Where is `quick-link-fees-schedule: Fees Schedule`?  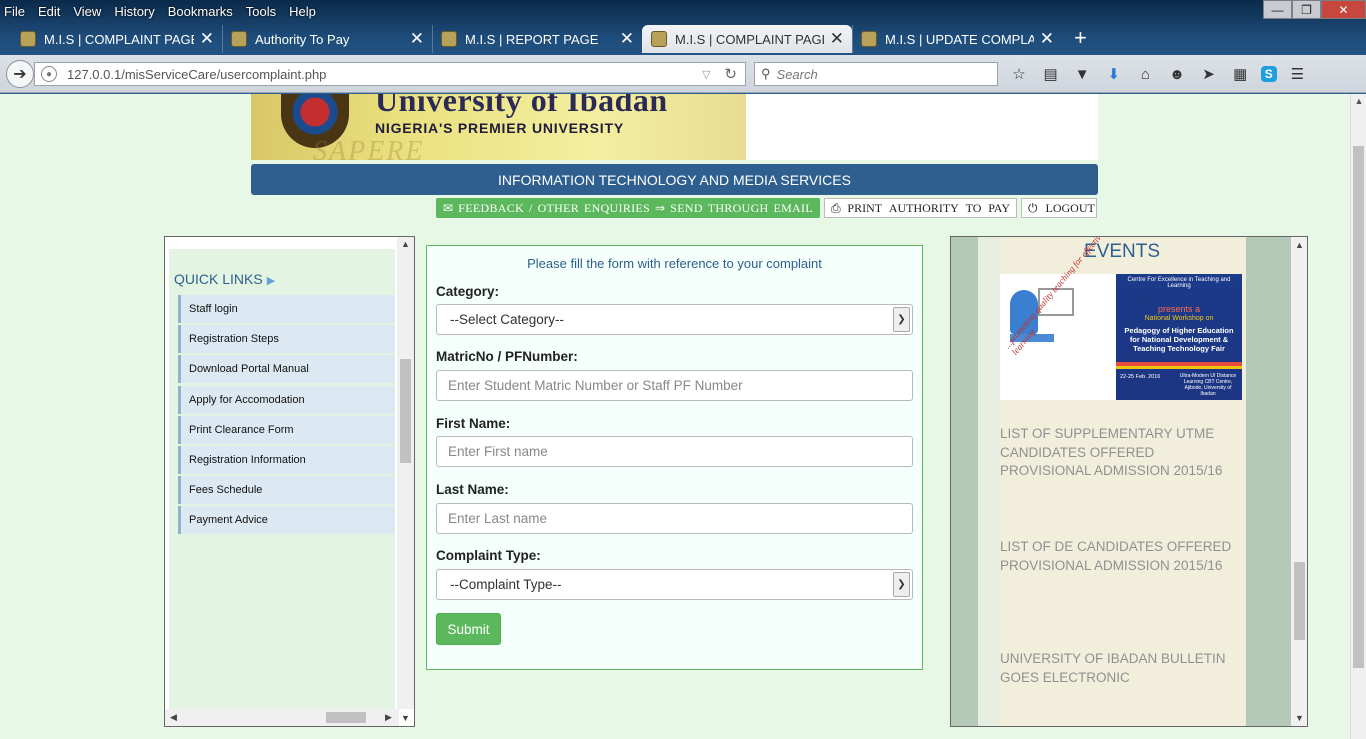 quick-link-fees-schedule: Fees Schedule is located at coordinates (286, 490).